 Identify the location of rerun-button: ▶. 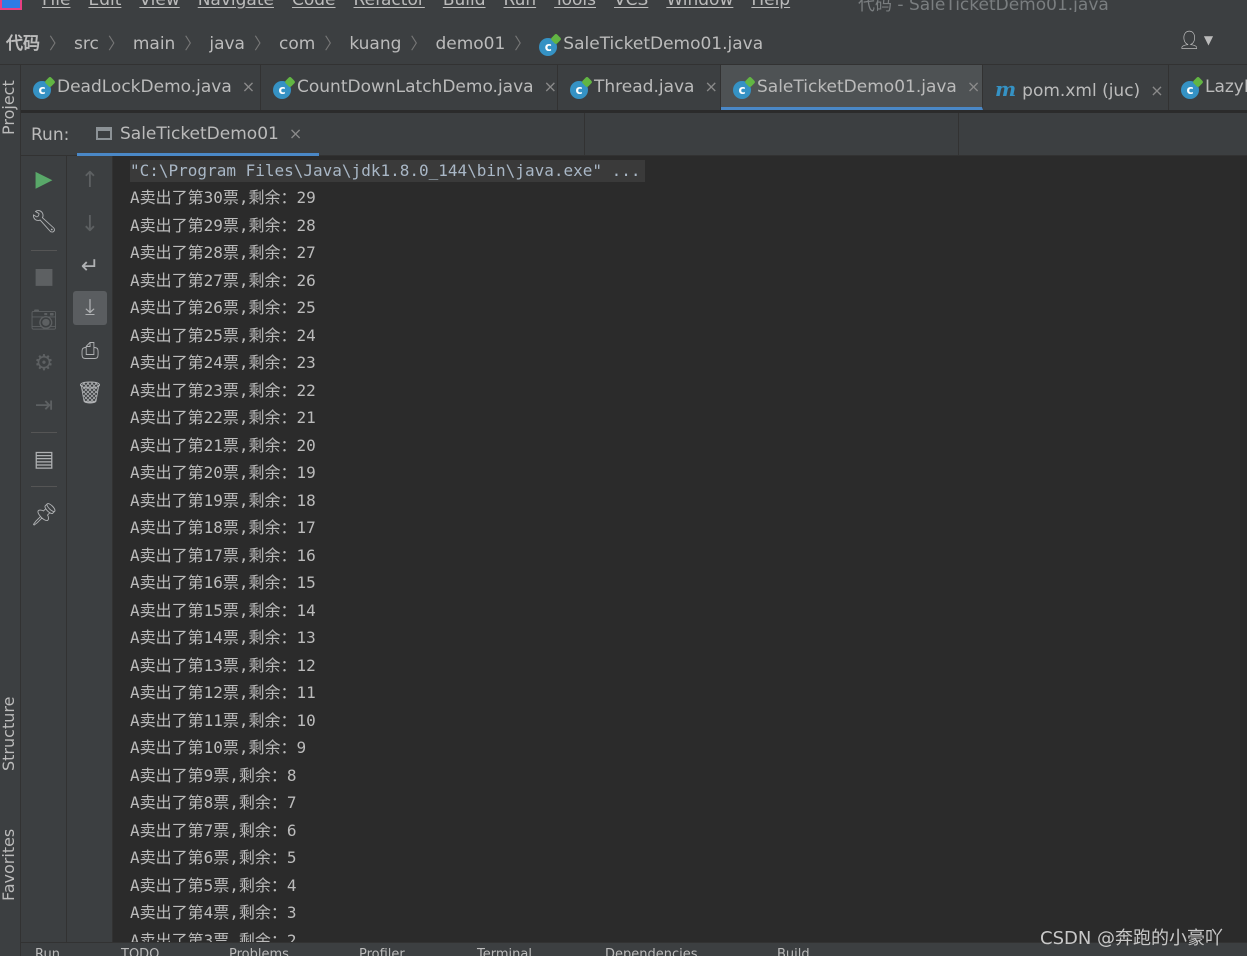
(44, 180).